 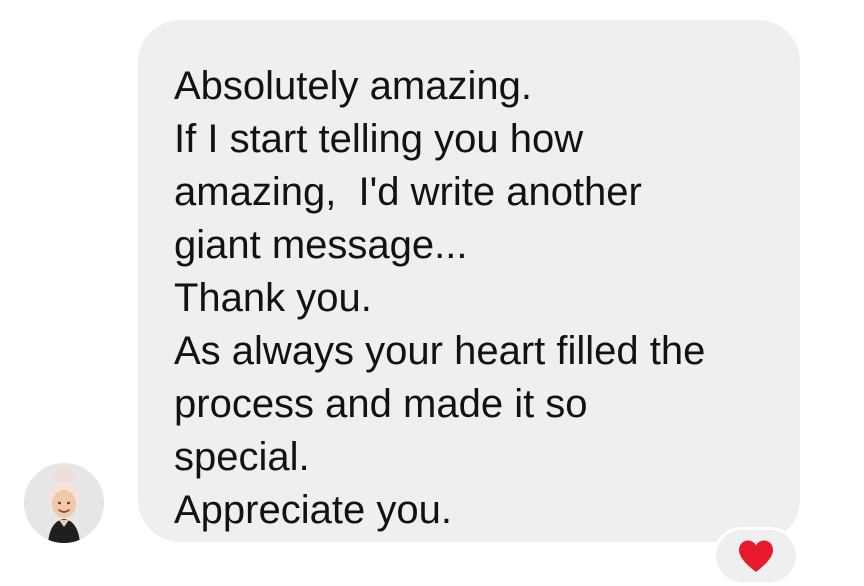 I want to click on message-line: Appreciate you., so click(x=313, y=510).